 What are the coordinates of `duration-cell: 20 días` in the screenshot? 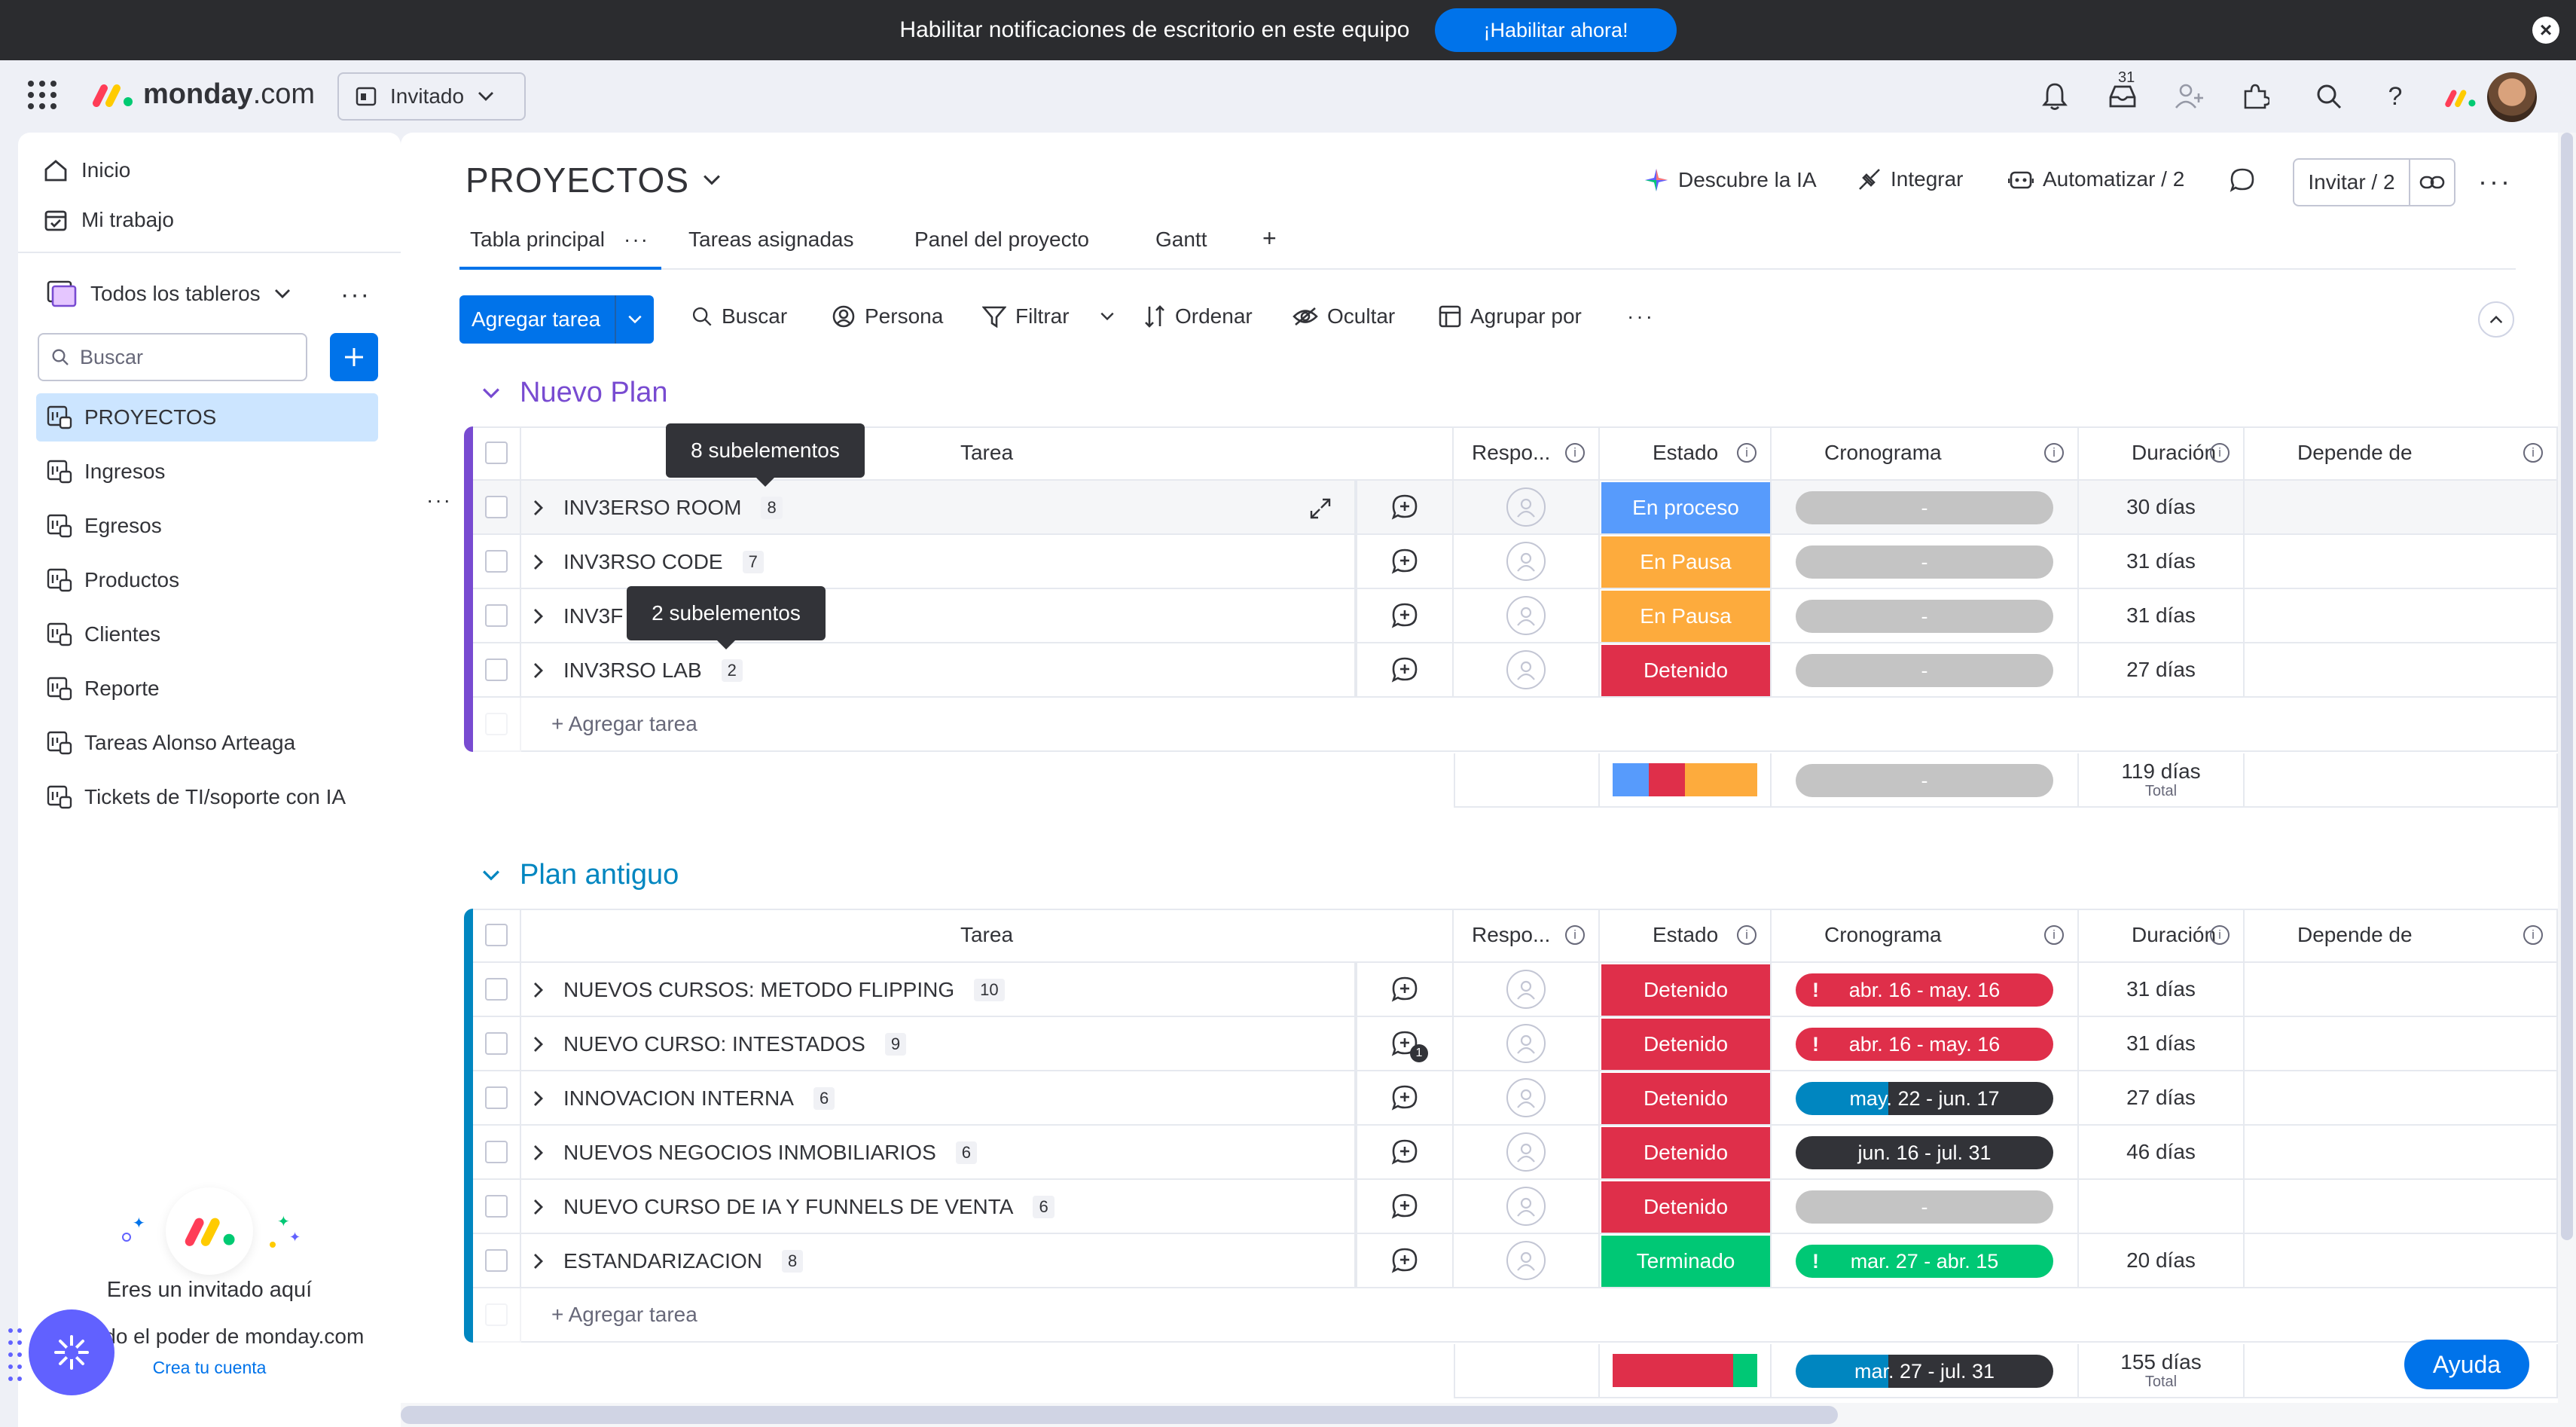 It's located at (2162, 1261).